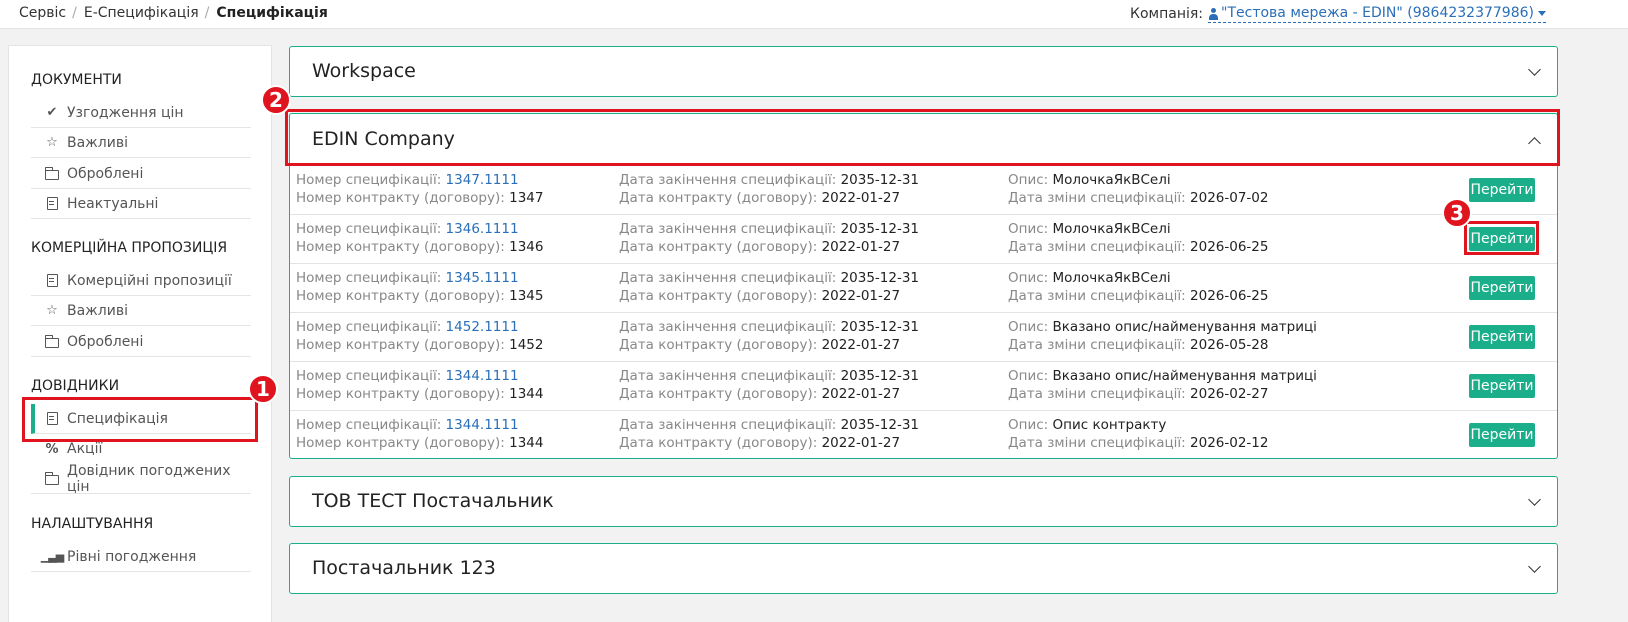 The image size is (1628, 622). I want to click on change-date-value: 2026-02-27, so click(1229, 394).